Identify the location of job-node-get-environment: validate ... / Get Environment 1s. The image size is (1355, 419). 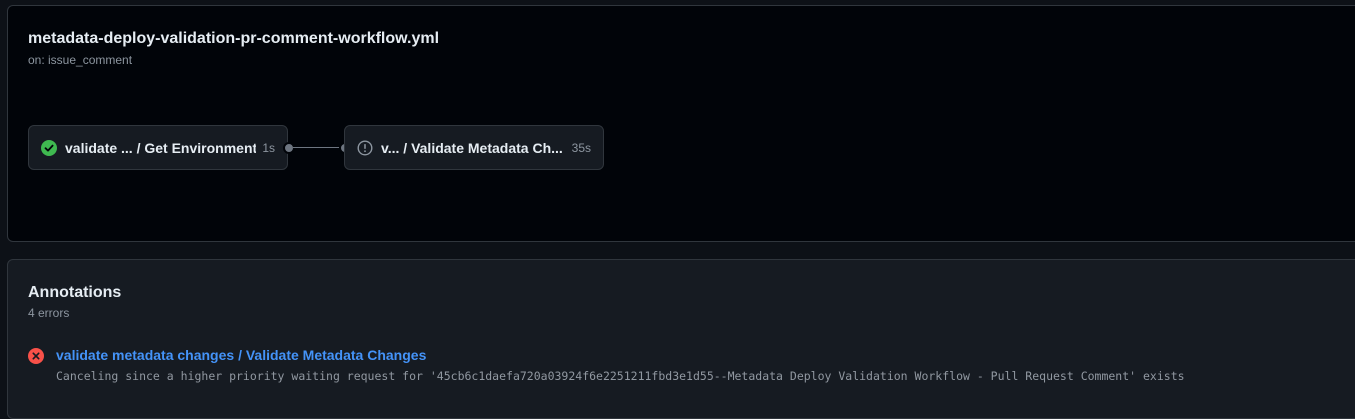
(158, 147).